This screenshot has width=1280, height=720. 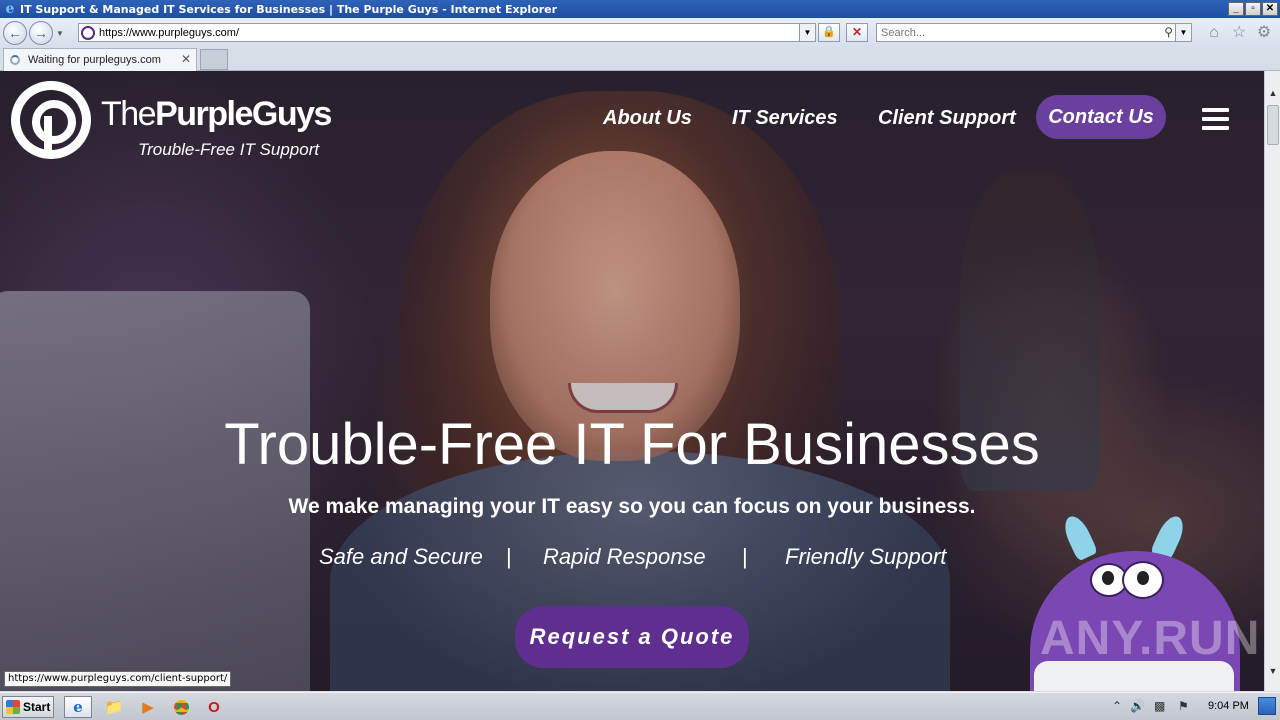 I want to click on address-url: https://www.purpleguys.com/, so click(x=169, y=33).